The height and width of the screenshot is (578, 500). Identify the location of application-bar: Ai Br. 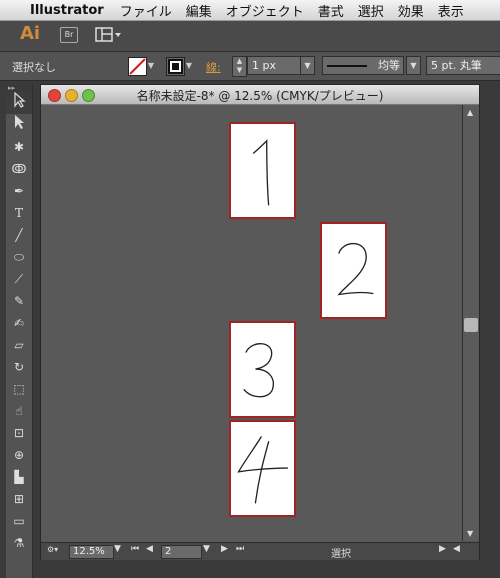
(250, 36).